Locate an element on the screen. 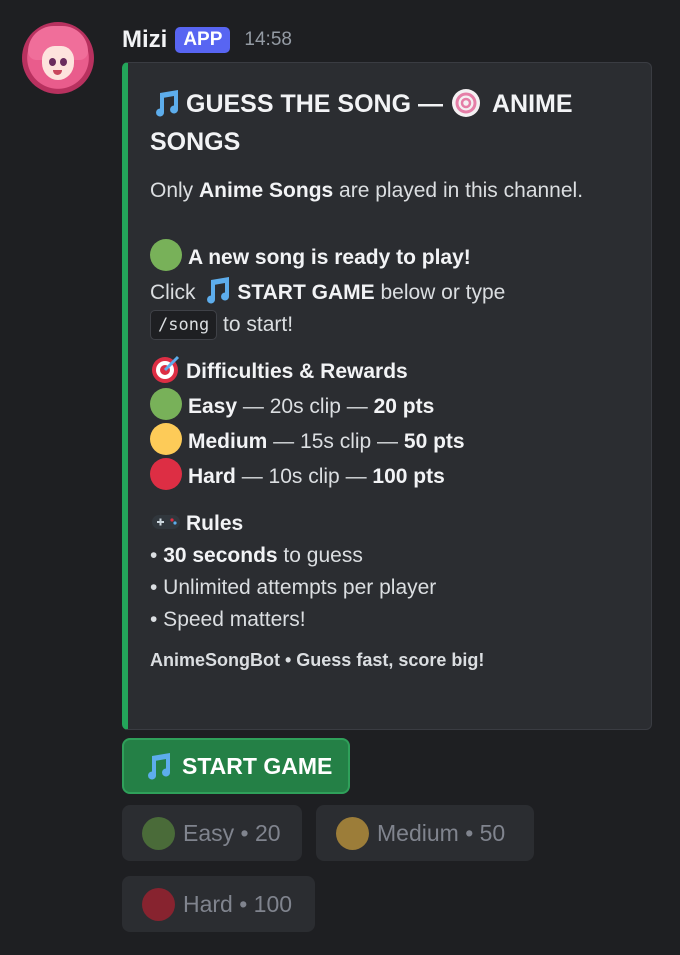  rule-item: • Speed matters! is located at coordinates (228, 619).